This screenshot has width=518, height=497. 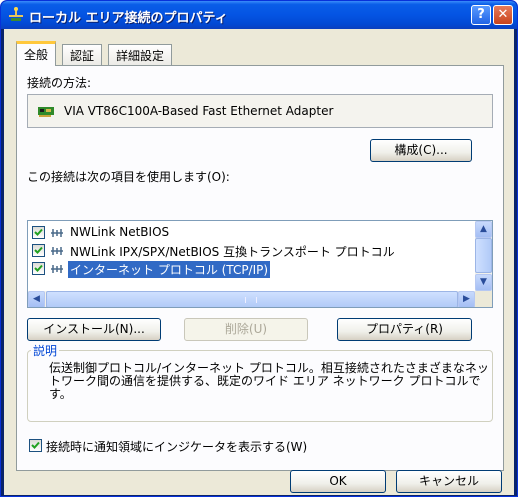 What do you see at coordinates (36, 53) in the screenshot?
I see `tab-general: 全般` at bounding box center [36, 53].